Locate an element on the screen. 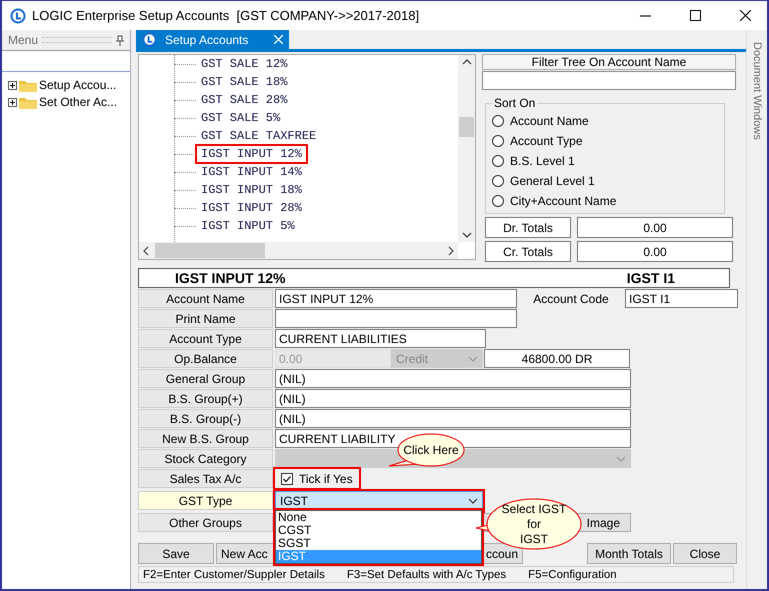 The height and width of the screenshot is (591, 769). field-label: B.S. Group(+) is located at coordinates (205, 398).